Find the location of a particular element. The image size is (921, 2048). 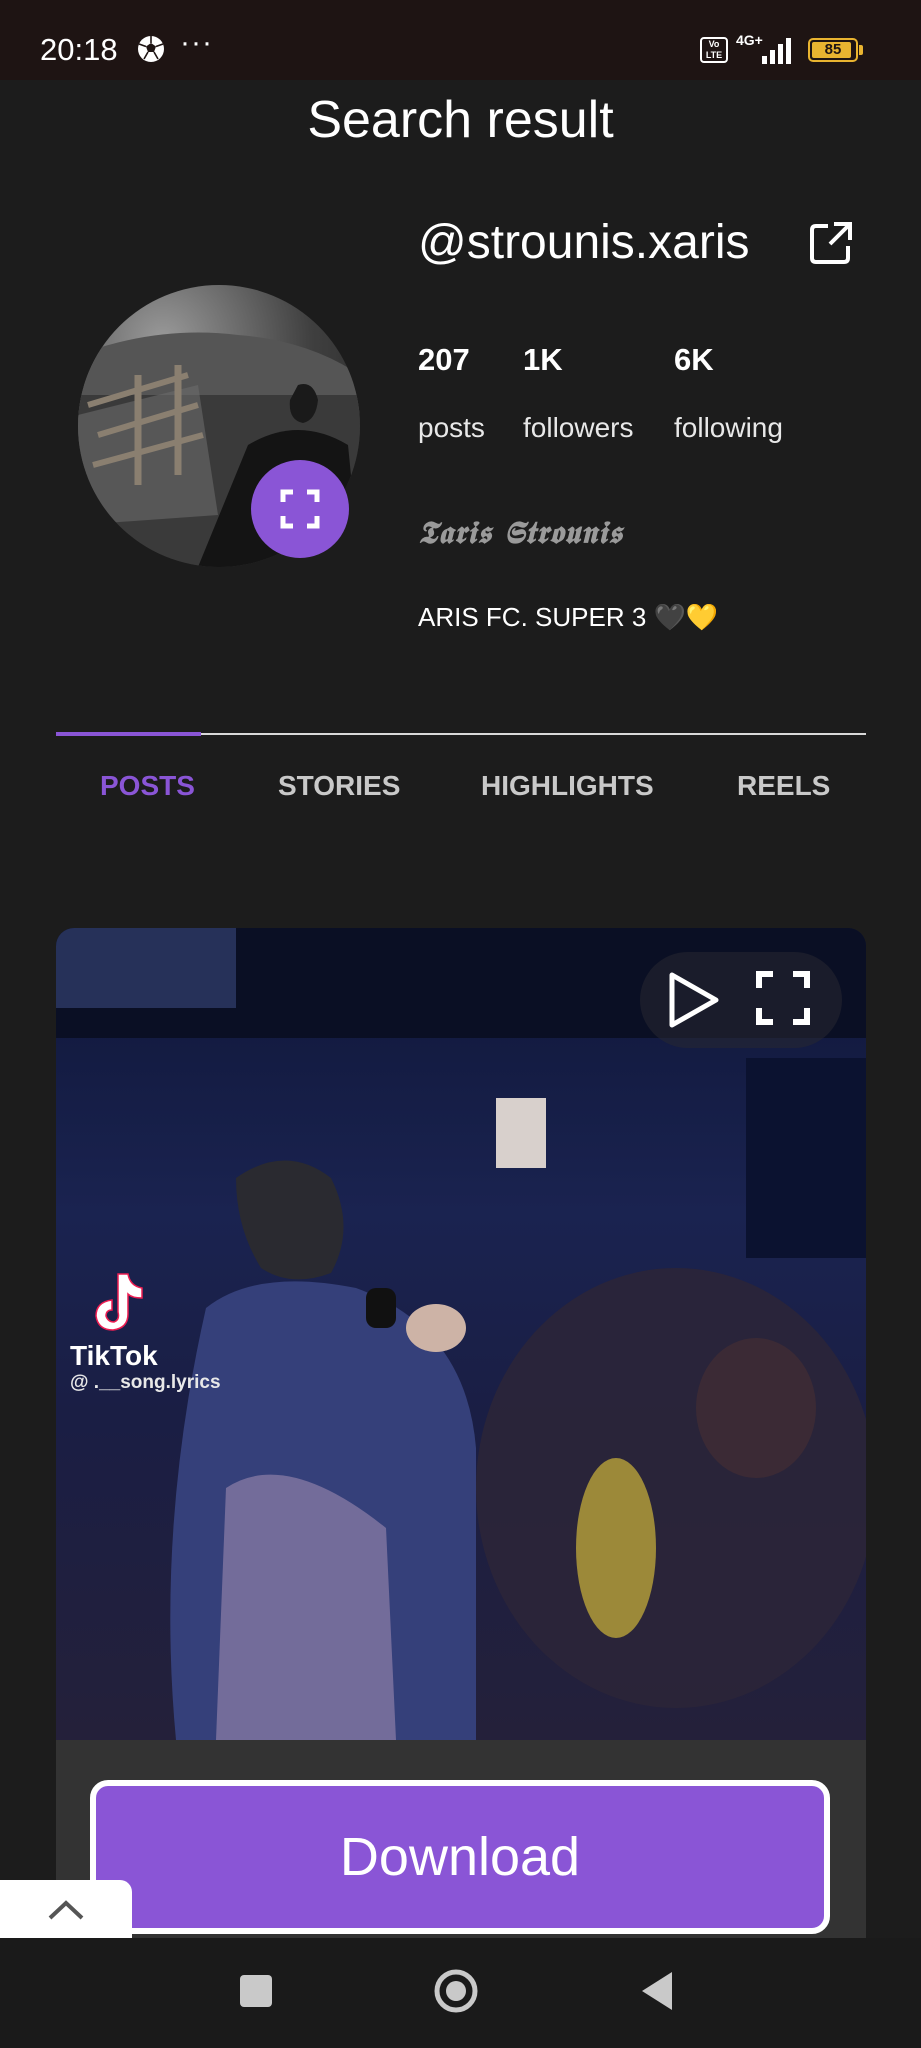

followers-label: followers is located at coordinates (578, 427).